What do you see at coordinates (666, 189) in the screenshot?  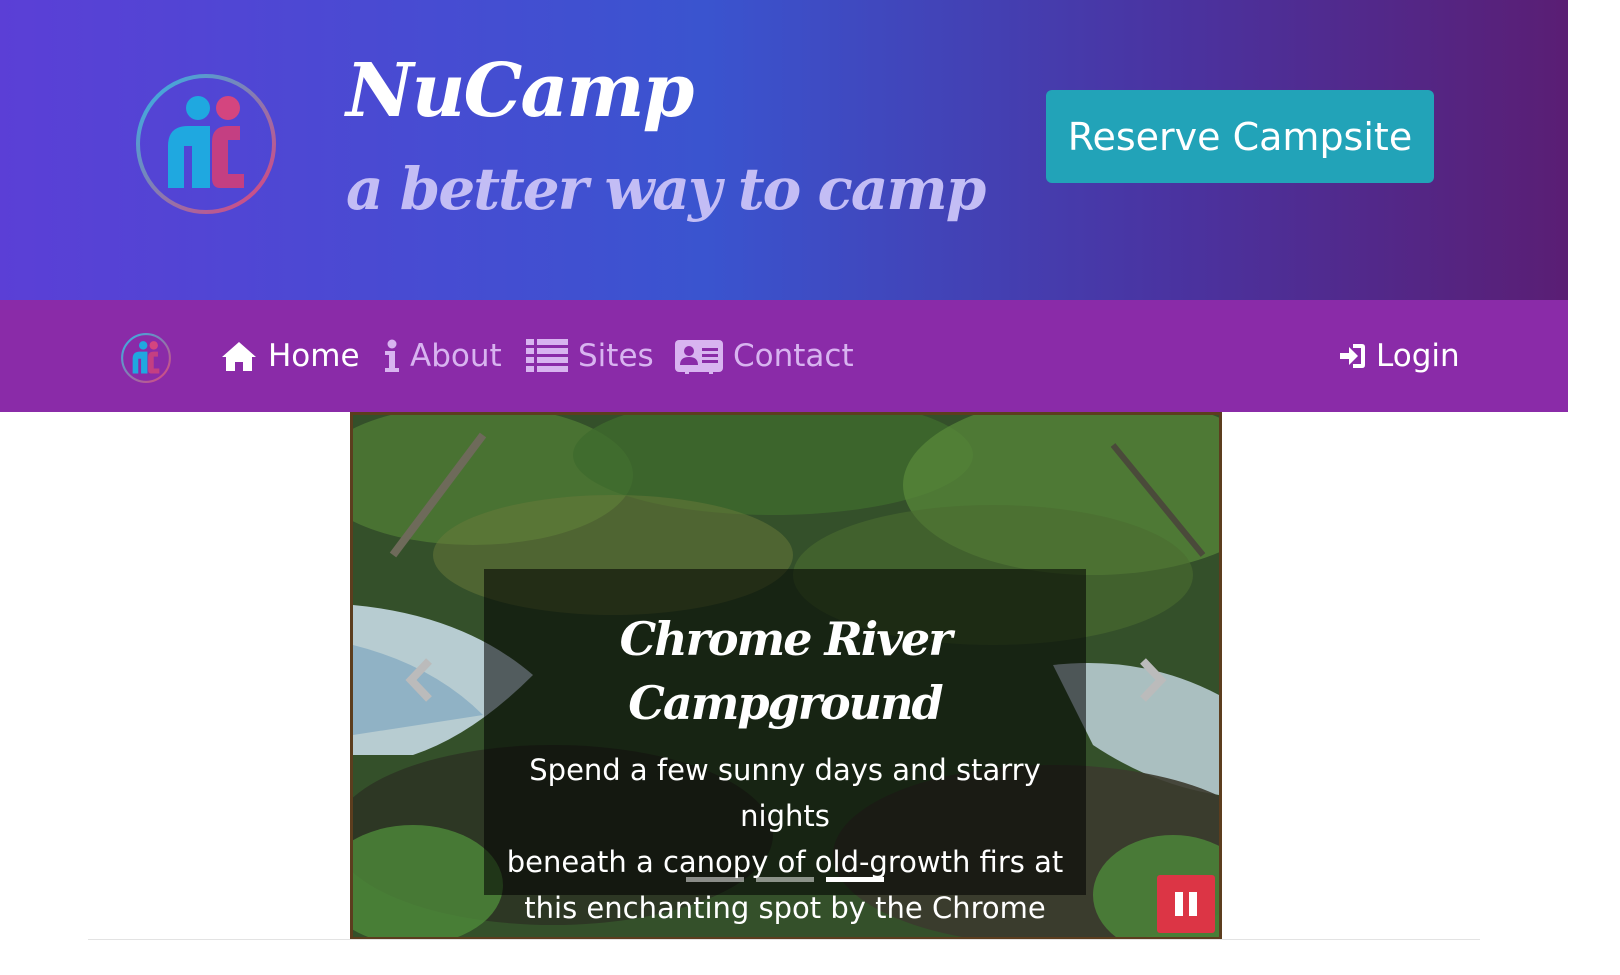 I see `brand-tagline: a better way to camp` at bounding box center [666, 189].